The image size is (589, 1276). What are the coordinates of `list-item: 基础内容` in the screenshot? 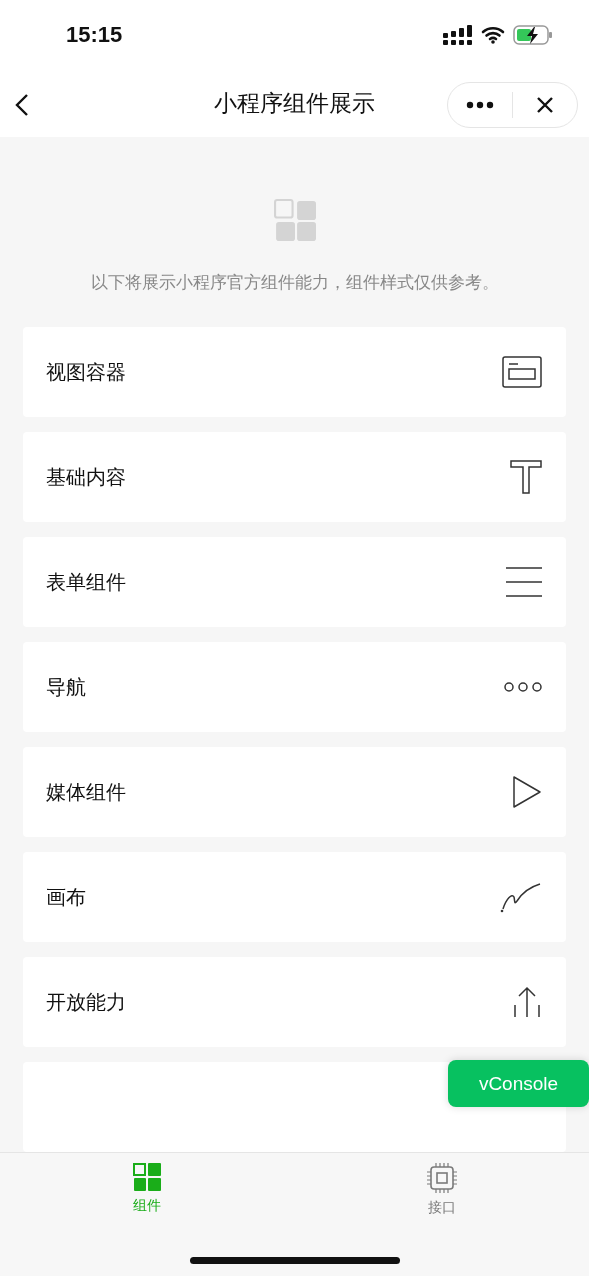 It's located at (294, 477).